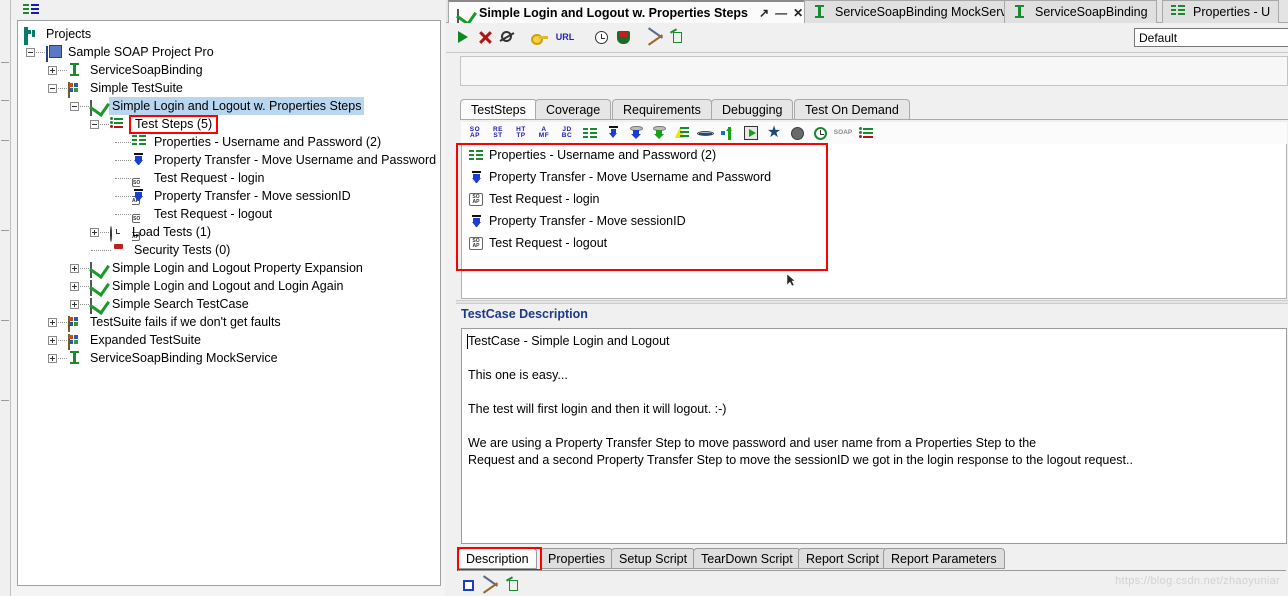 This screenshot has width=1288, height=596. I want to click on add-soap-request-step: SO AP, so click(475, 133).